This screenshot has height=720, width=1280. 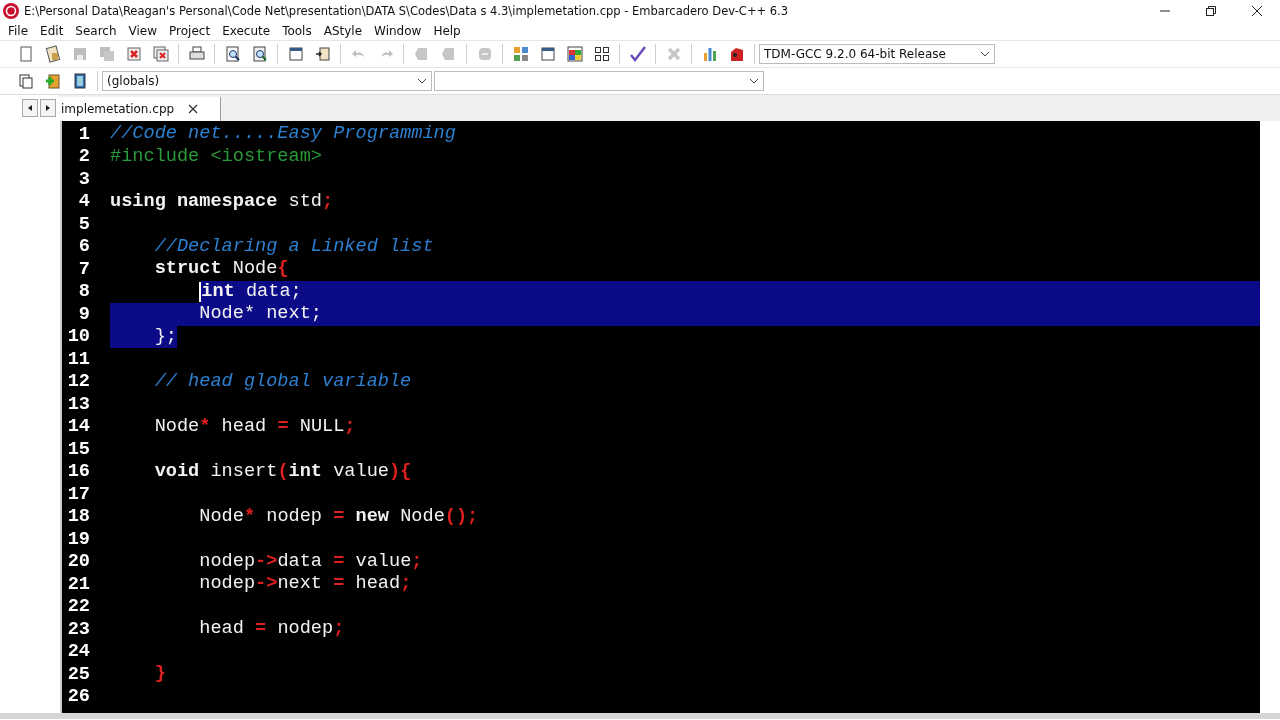 I want to click on code-line: void insert(int value){, so click(x=282, y=471).